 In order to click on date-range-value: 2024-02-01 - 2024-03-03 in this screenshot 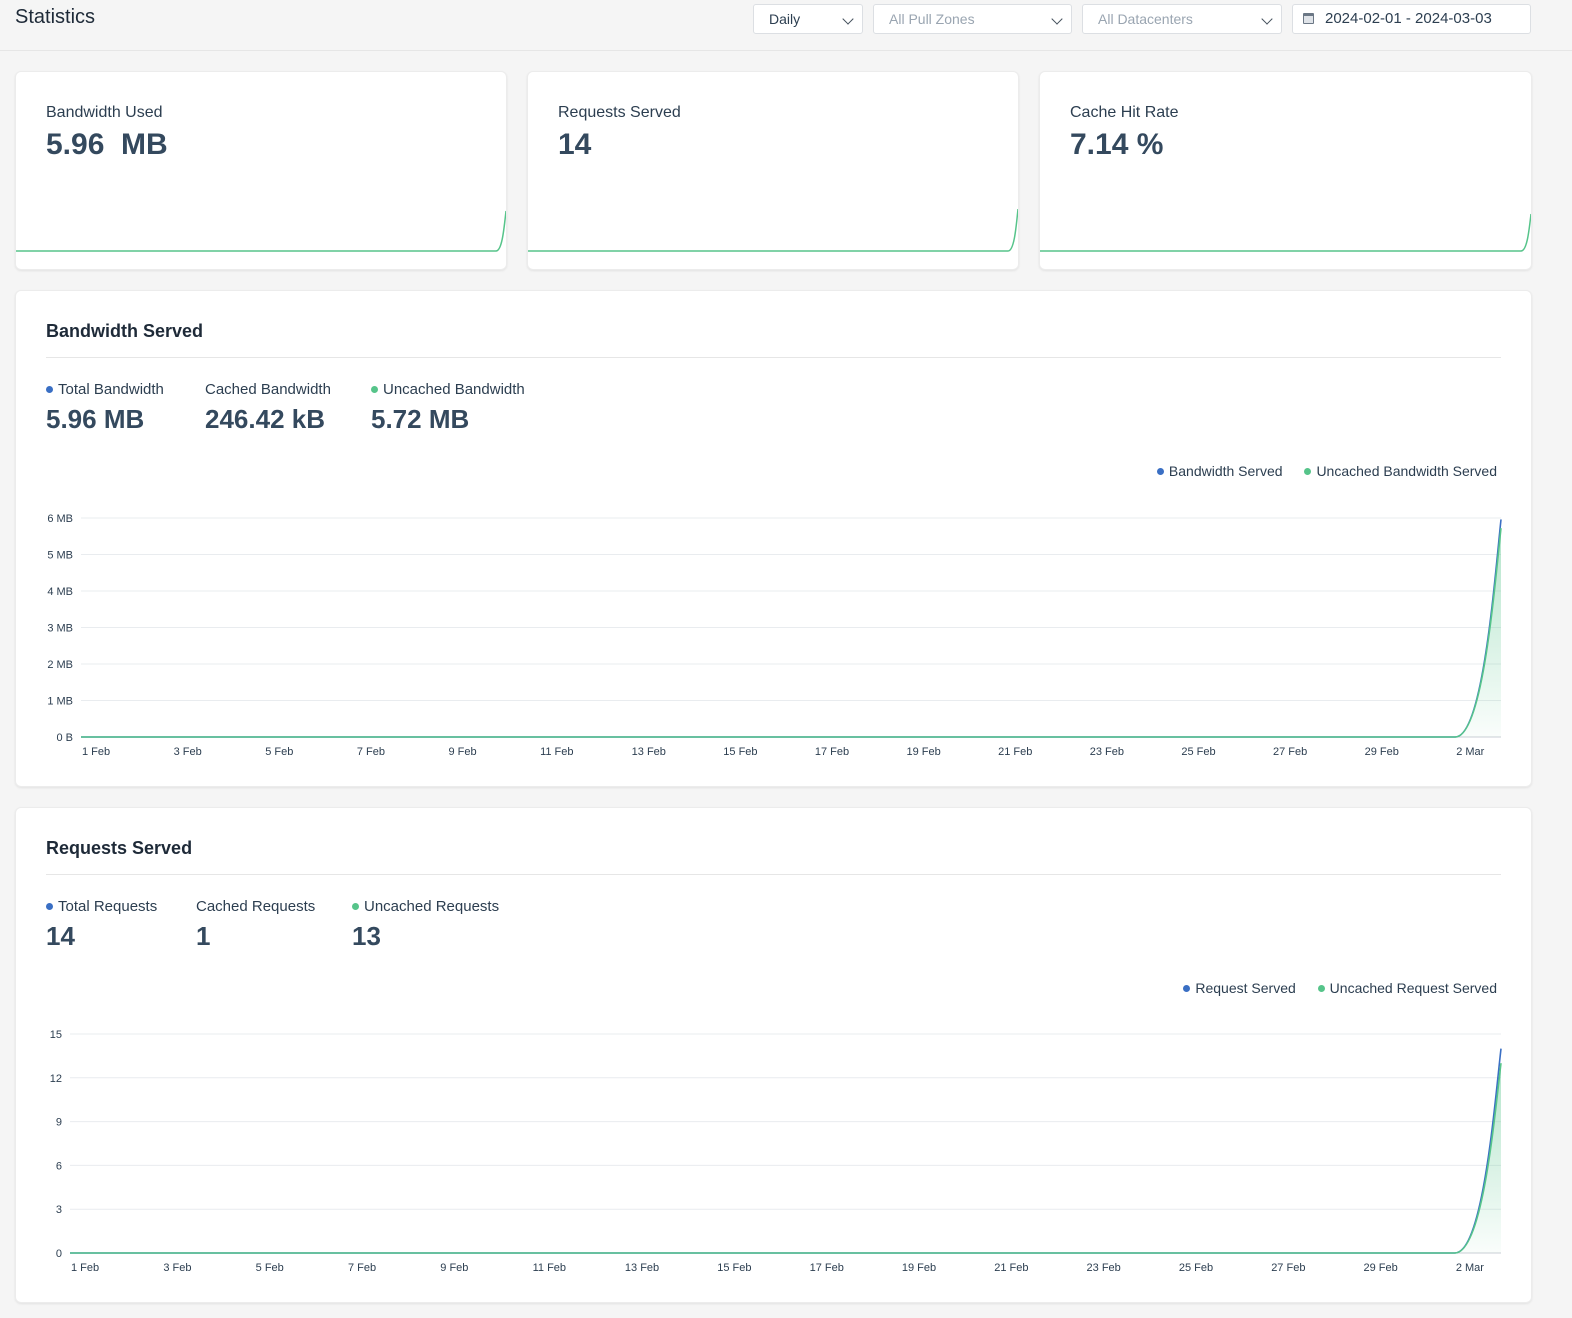, I will do `click(1408, 18)`.